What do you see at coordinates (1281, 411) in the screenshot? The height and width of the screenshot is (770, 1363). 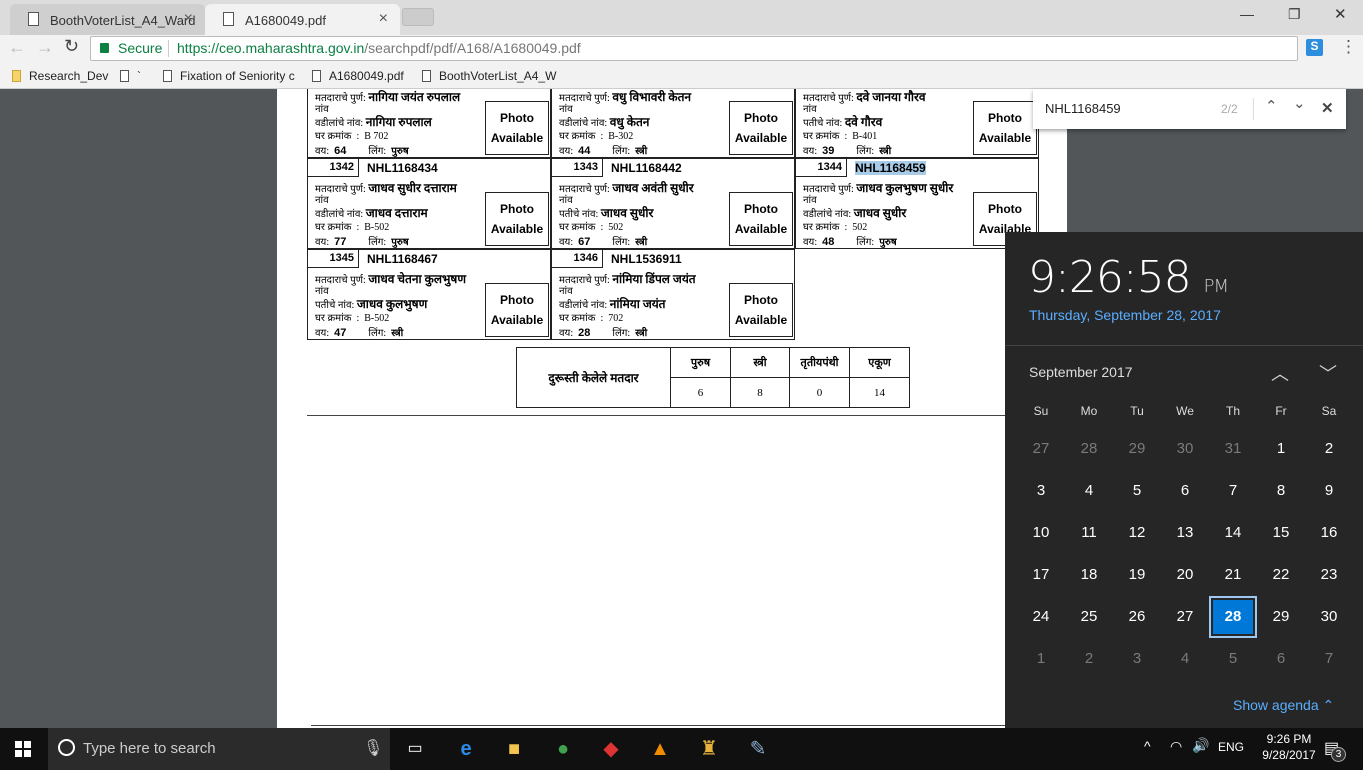 I see `weekday-header: Fr` at bounding box center [1281, 411].